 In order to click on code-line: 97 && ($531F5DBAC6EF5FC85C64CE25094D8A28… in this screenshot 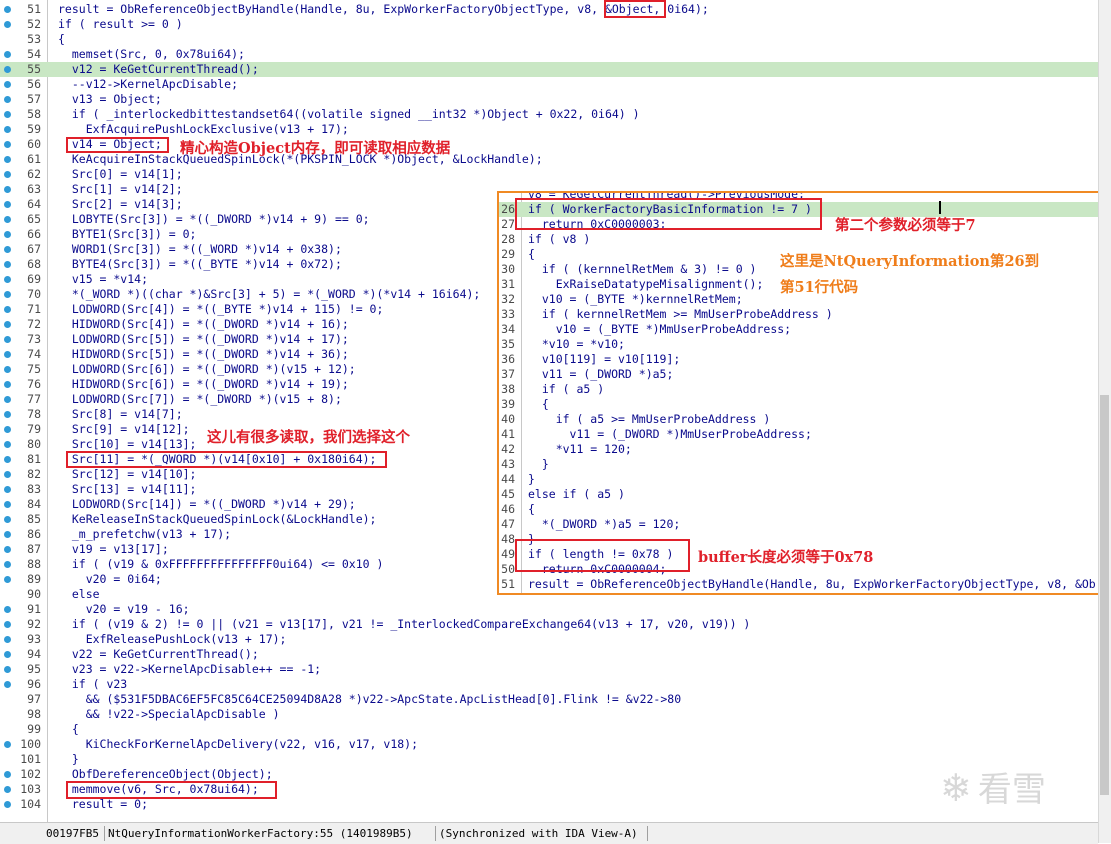, I will do `click(549, 699)`.